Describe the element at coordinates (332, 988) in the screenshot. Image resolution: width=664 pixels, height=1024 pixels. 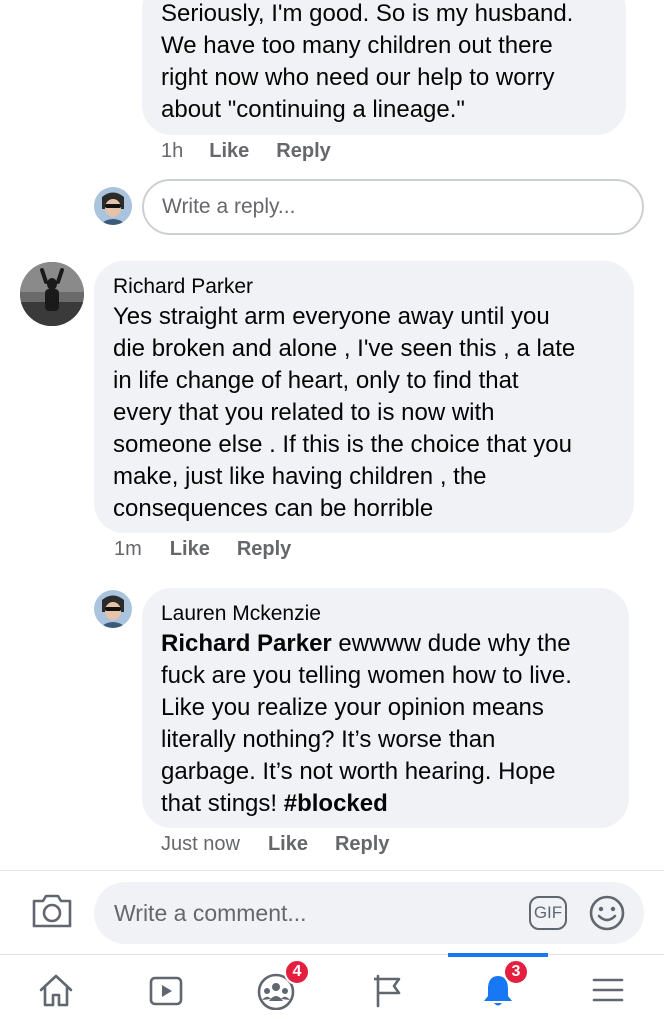
I see `bottom-tab-bar: 4 3` at that location.